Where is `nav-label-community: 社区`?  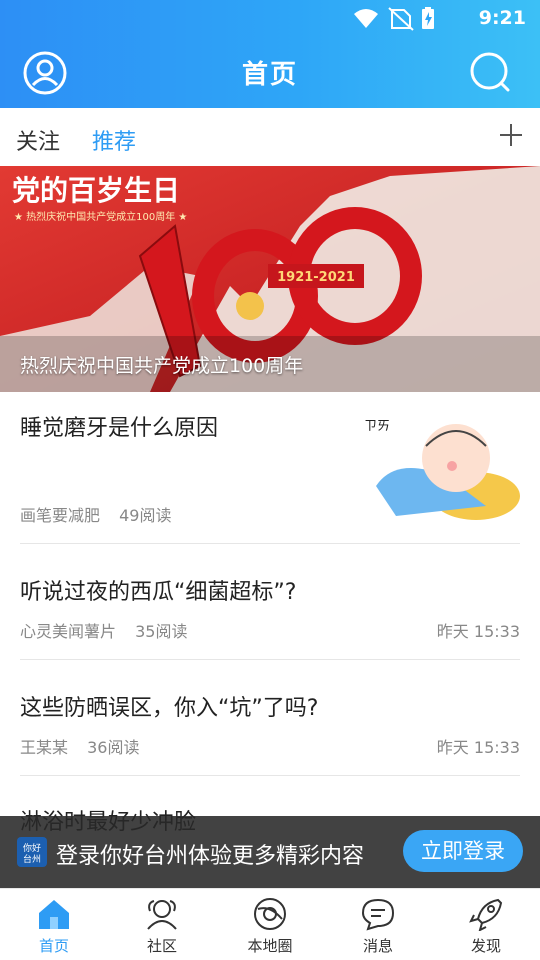 nav-label-community: 社区 is located at coordinates (161, 946).